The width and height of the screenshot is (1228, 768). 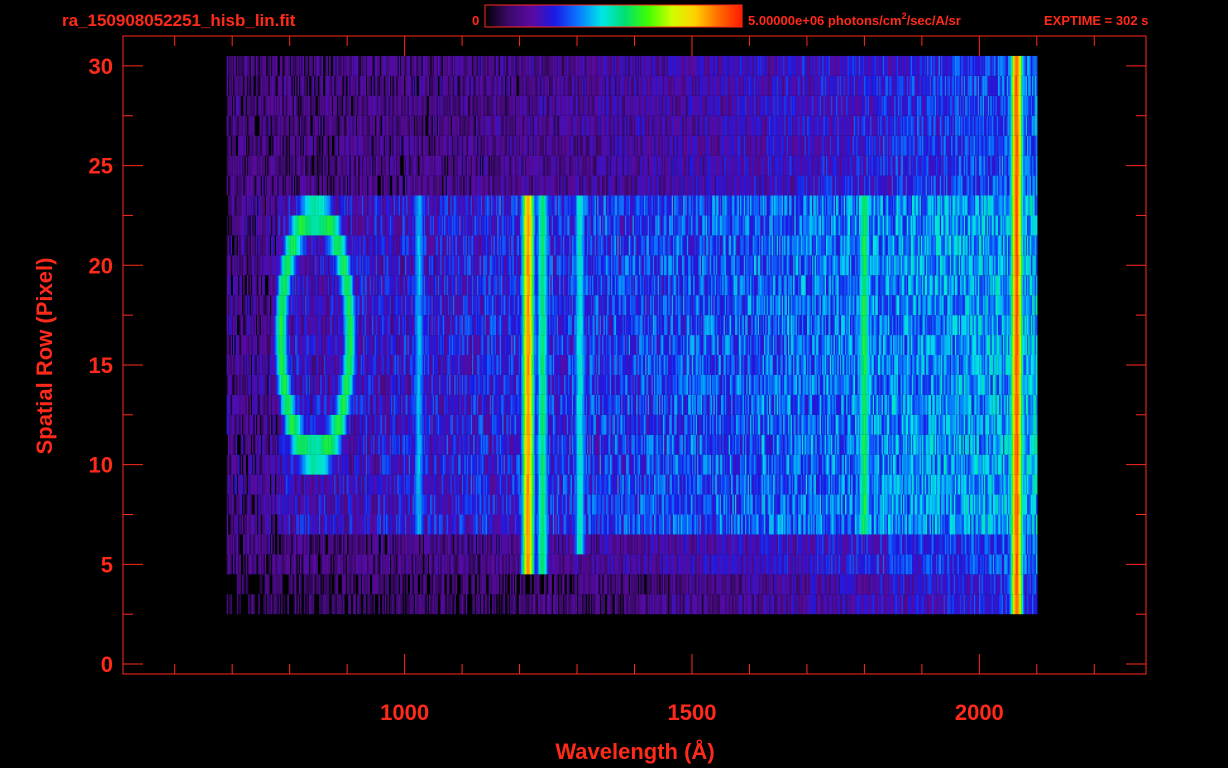 What do you see at coordinates (854, 19) in the screenshot?
I see `colorbar-max-label: 5.00000e+06 photons/cm2/sec/A/sr` at bounding box center [854, 19].